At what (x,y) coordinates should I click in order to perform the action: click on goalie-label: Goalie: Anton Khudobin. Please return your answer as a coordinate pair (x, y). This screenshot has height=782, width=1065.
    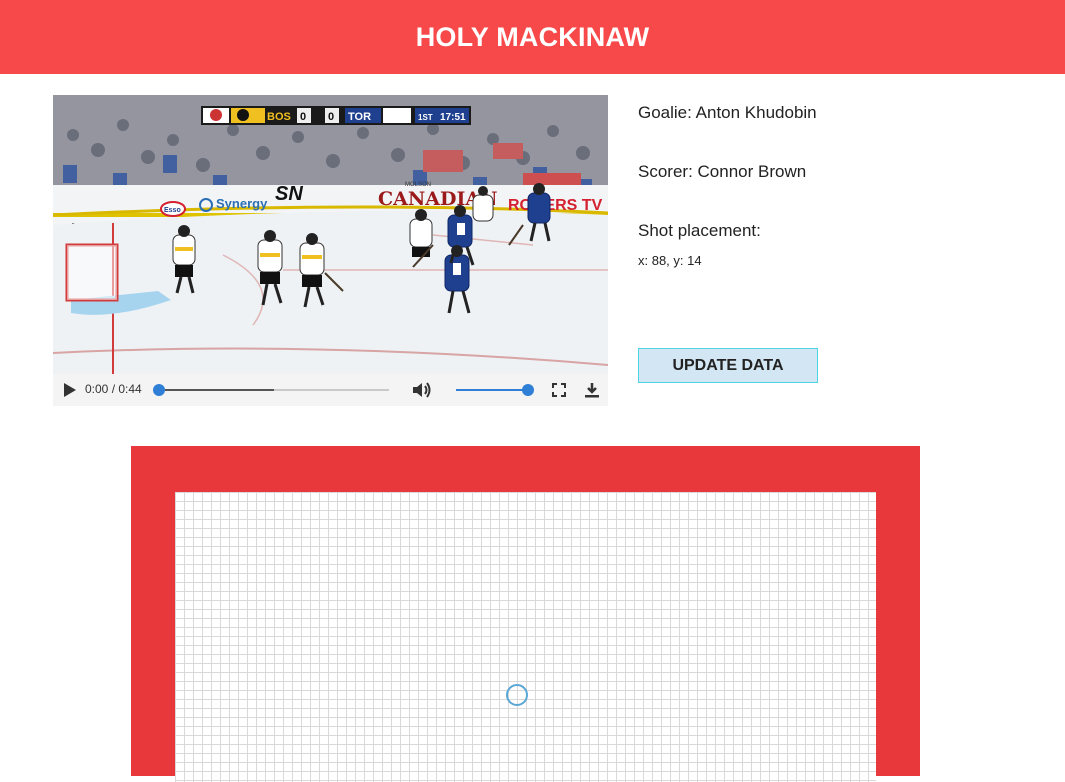
    Looking at the image, I should click on (727, 112).